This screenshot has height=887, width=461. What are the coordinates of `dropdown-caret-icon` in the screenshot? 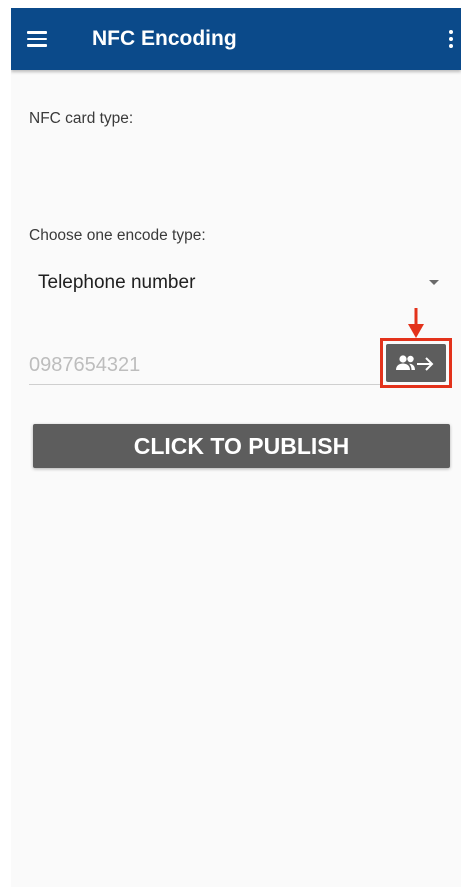 It's located at (434, 282).